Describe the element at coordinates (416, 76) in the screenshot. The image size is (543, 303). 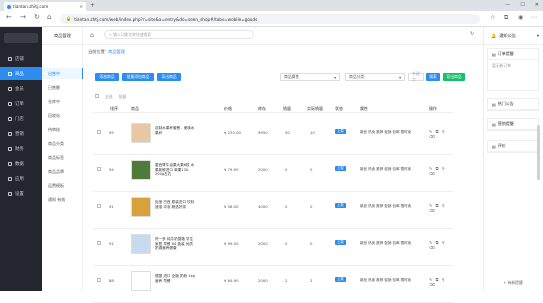
I see `keyword-input: 关键字` at that location.